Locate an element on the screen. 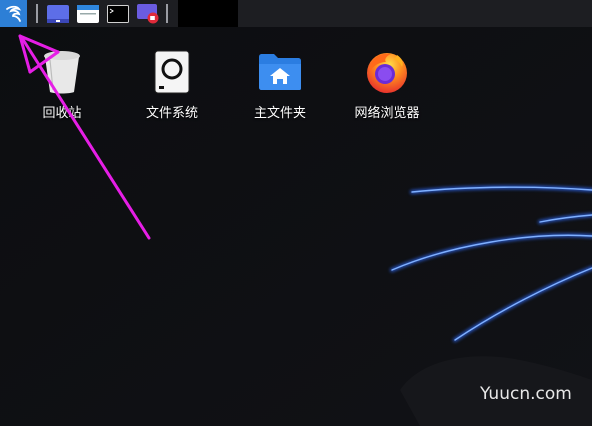 This screenshot has height=426, width=592. desktop-icon-filesystem: 文件系统 is located at coordinates (172, 88).